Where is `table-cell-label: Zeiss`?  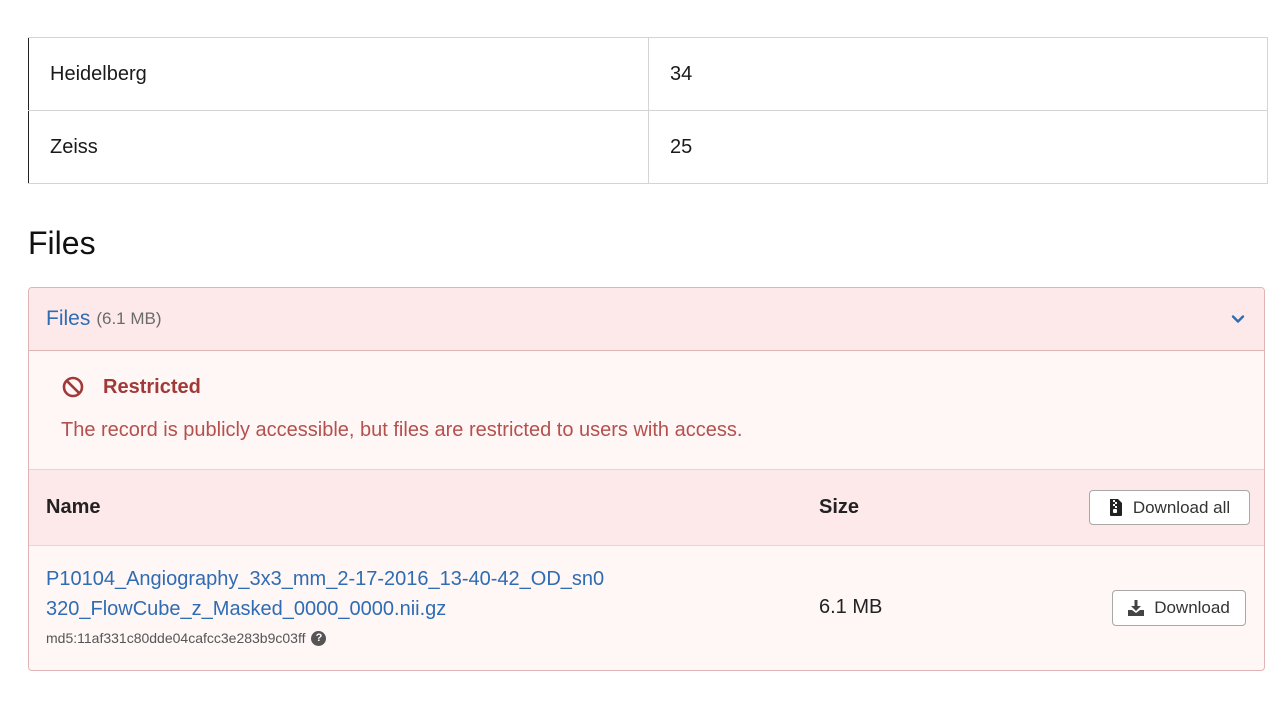
table-cell-label: Zeiss is located at coordinates (338, 147).